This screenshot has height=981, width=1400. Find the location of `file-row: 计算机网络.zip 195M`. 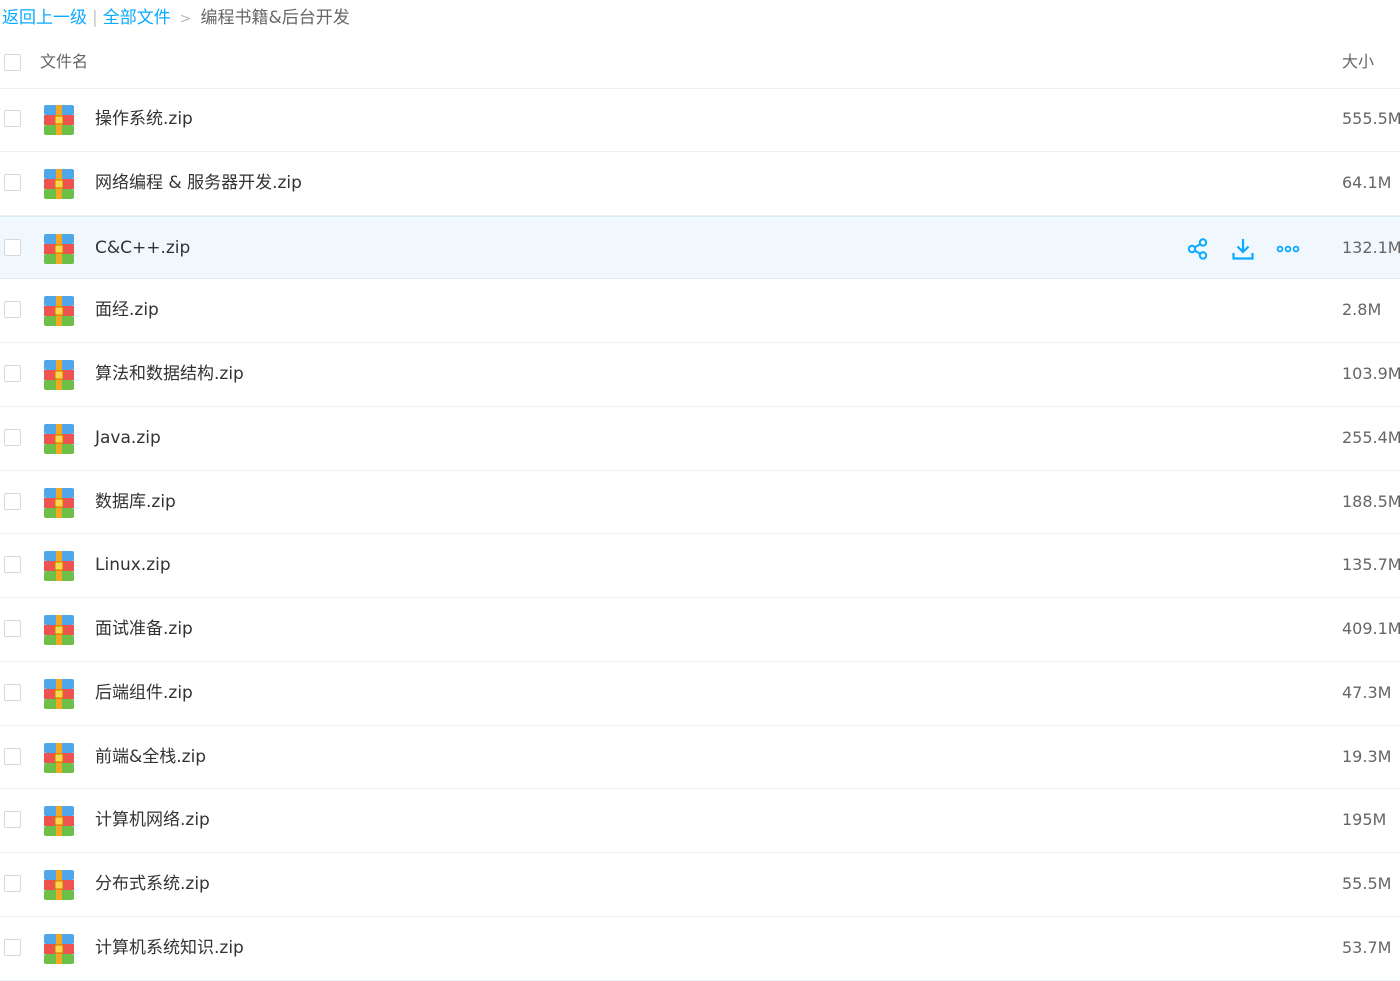

file-row: 计算机网络.zip 195M is located at coordinates (700, 821).